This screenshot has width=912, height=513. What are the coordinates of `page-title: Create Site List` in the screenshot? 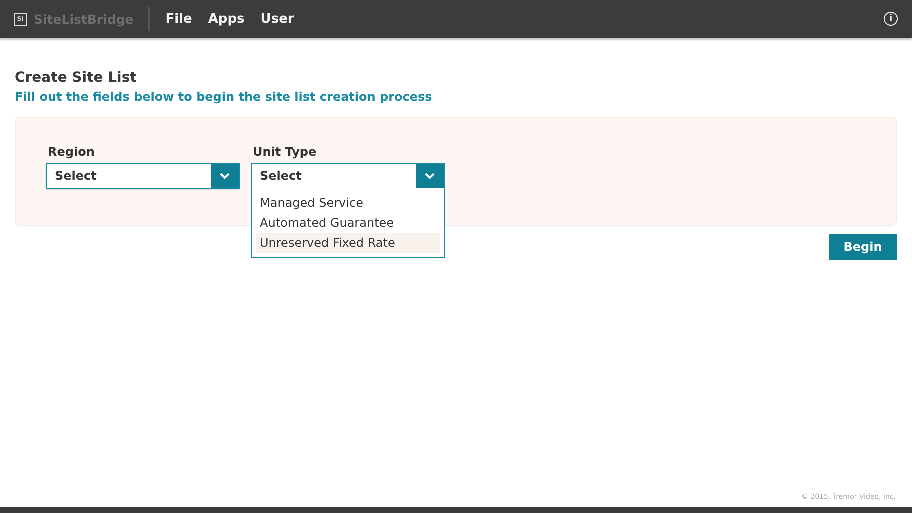 It's located at (76, 78).